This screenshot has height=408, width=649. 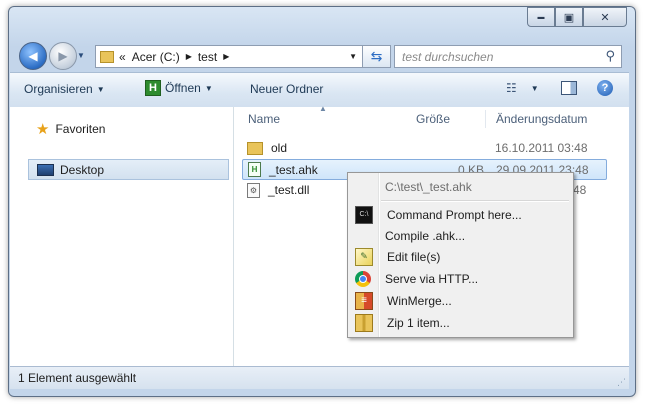 I want to click on column-divider, so click(x=485, y=119).